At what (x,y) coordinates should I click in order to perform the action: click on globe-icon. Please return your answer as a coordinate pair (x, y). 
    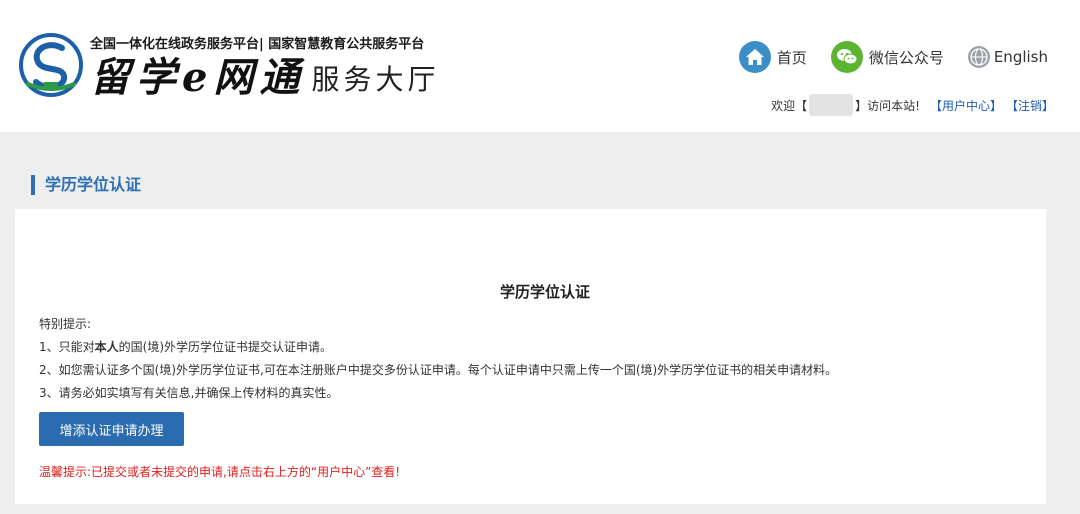
    Looking at the image, I should click on (978, 57).